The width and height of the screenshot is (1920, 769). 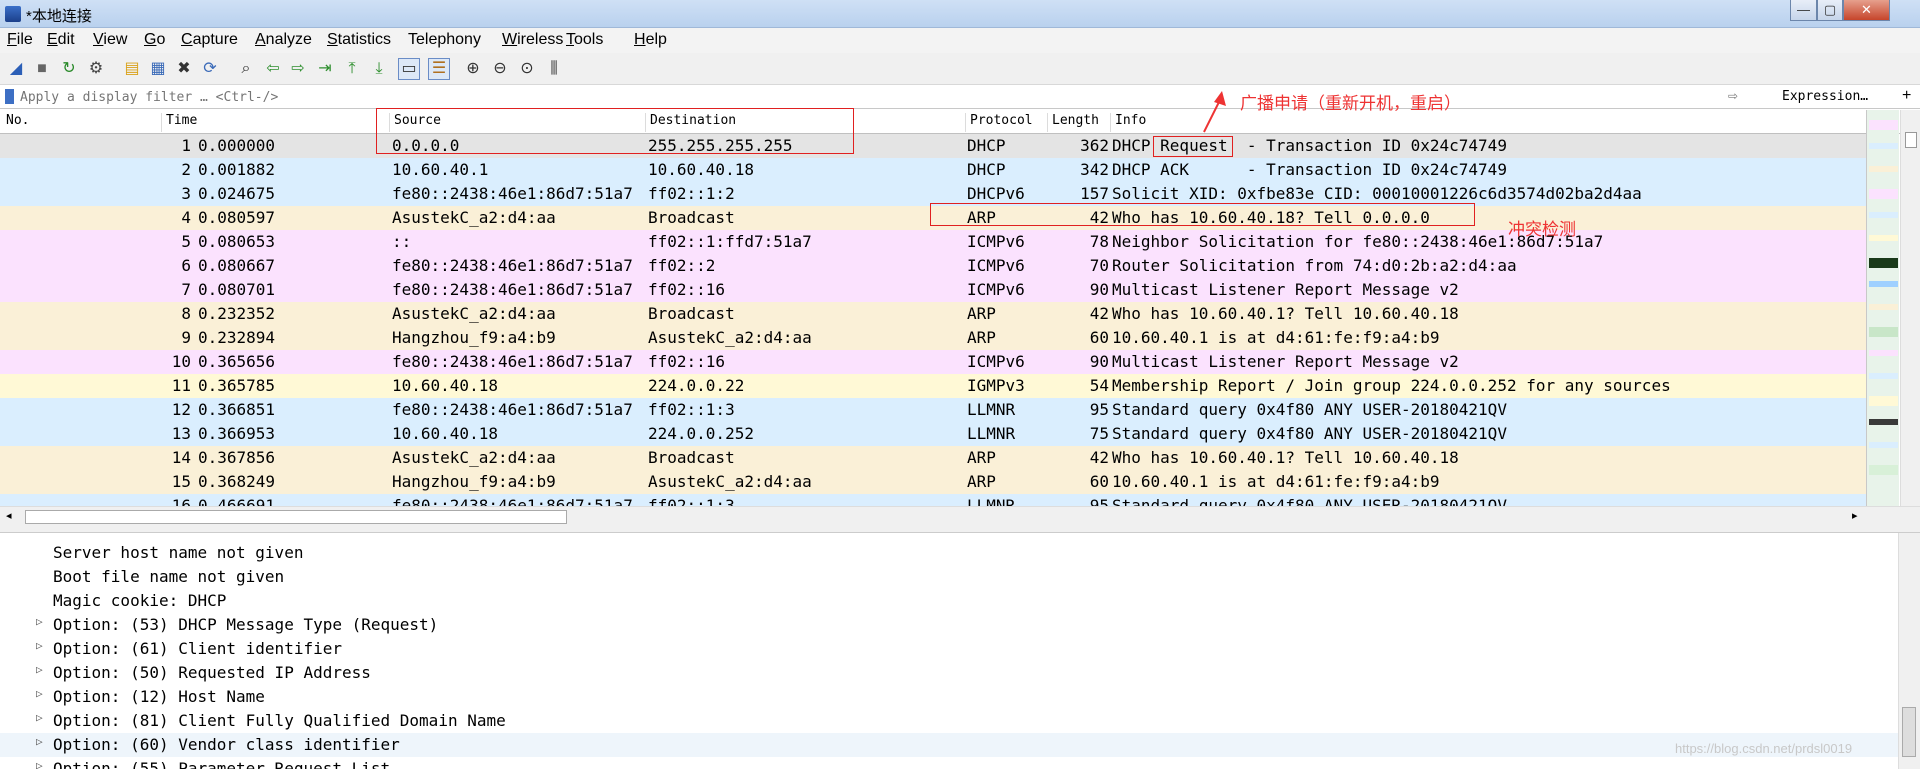 I want to click on scroll-left-icon: ◂, so click(x=9, y=515).